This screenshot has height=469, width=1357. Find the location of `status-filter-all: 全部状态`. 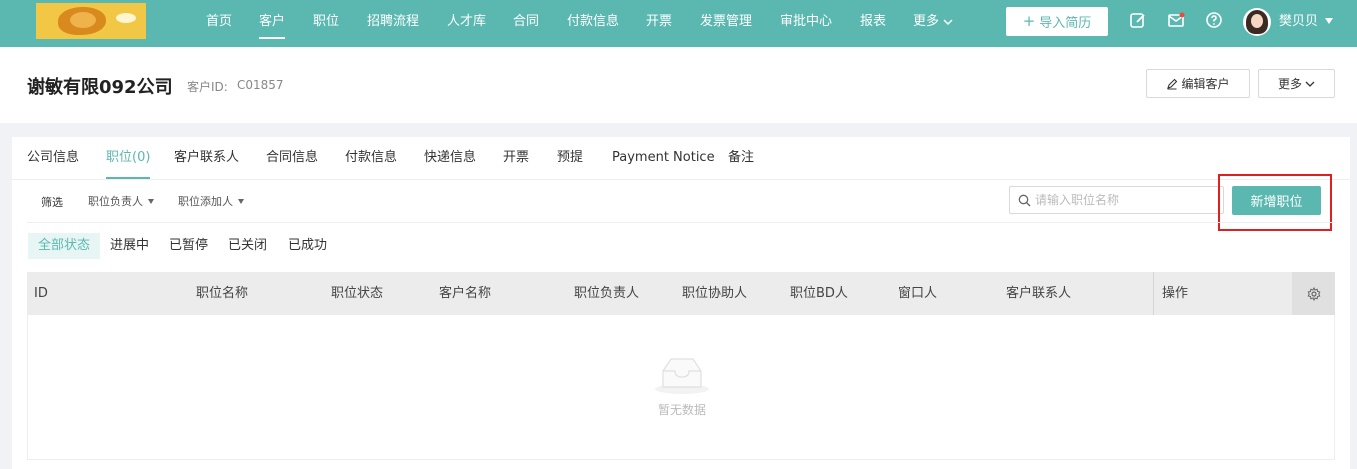

status-filter-all: 全部状态 is located at coordinates (64, 246).